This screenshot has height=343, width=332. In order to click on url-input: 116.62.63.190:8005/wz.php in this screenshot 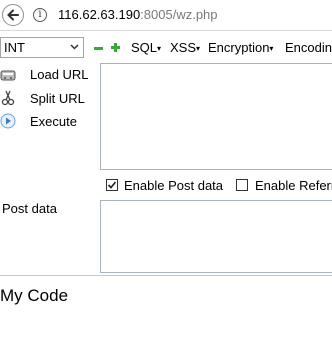, I will do `click(138, 14)`.